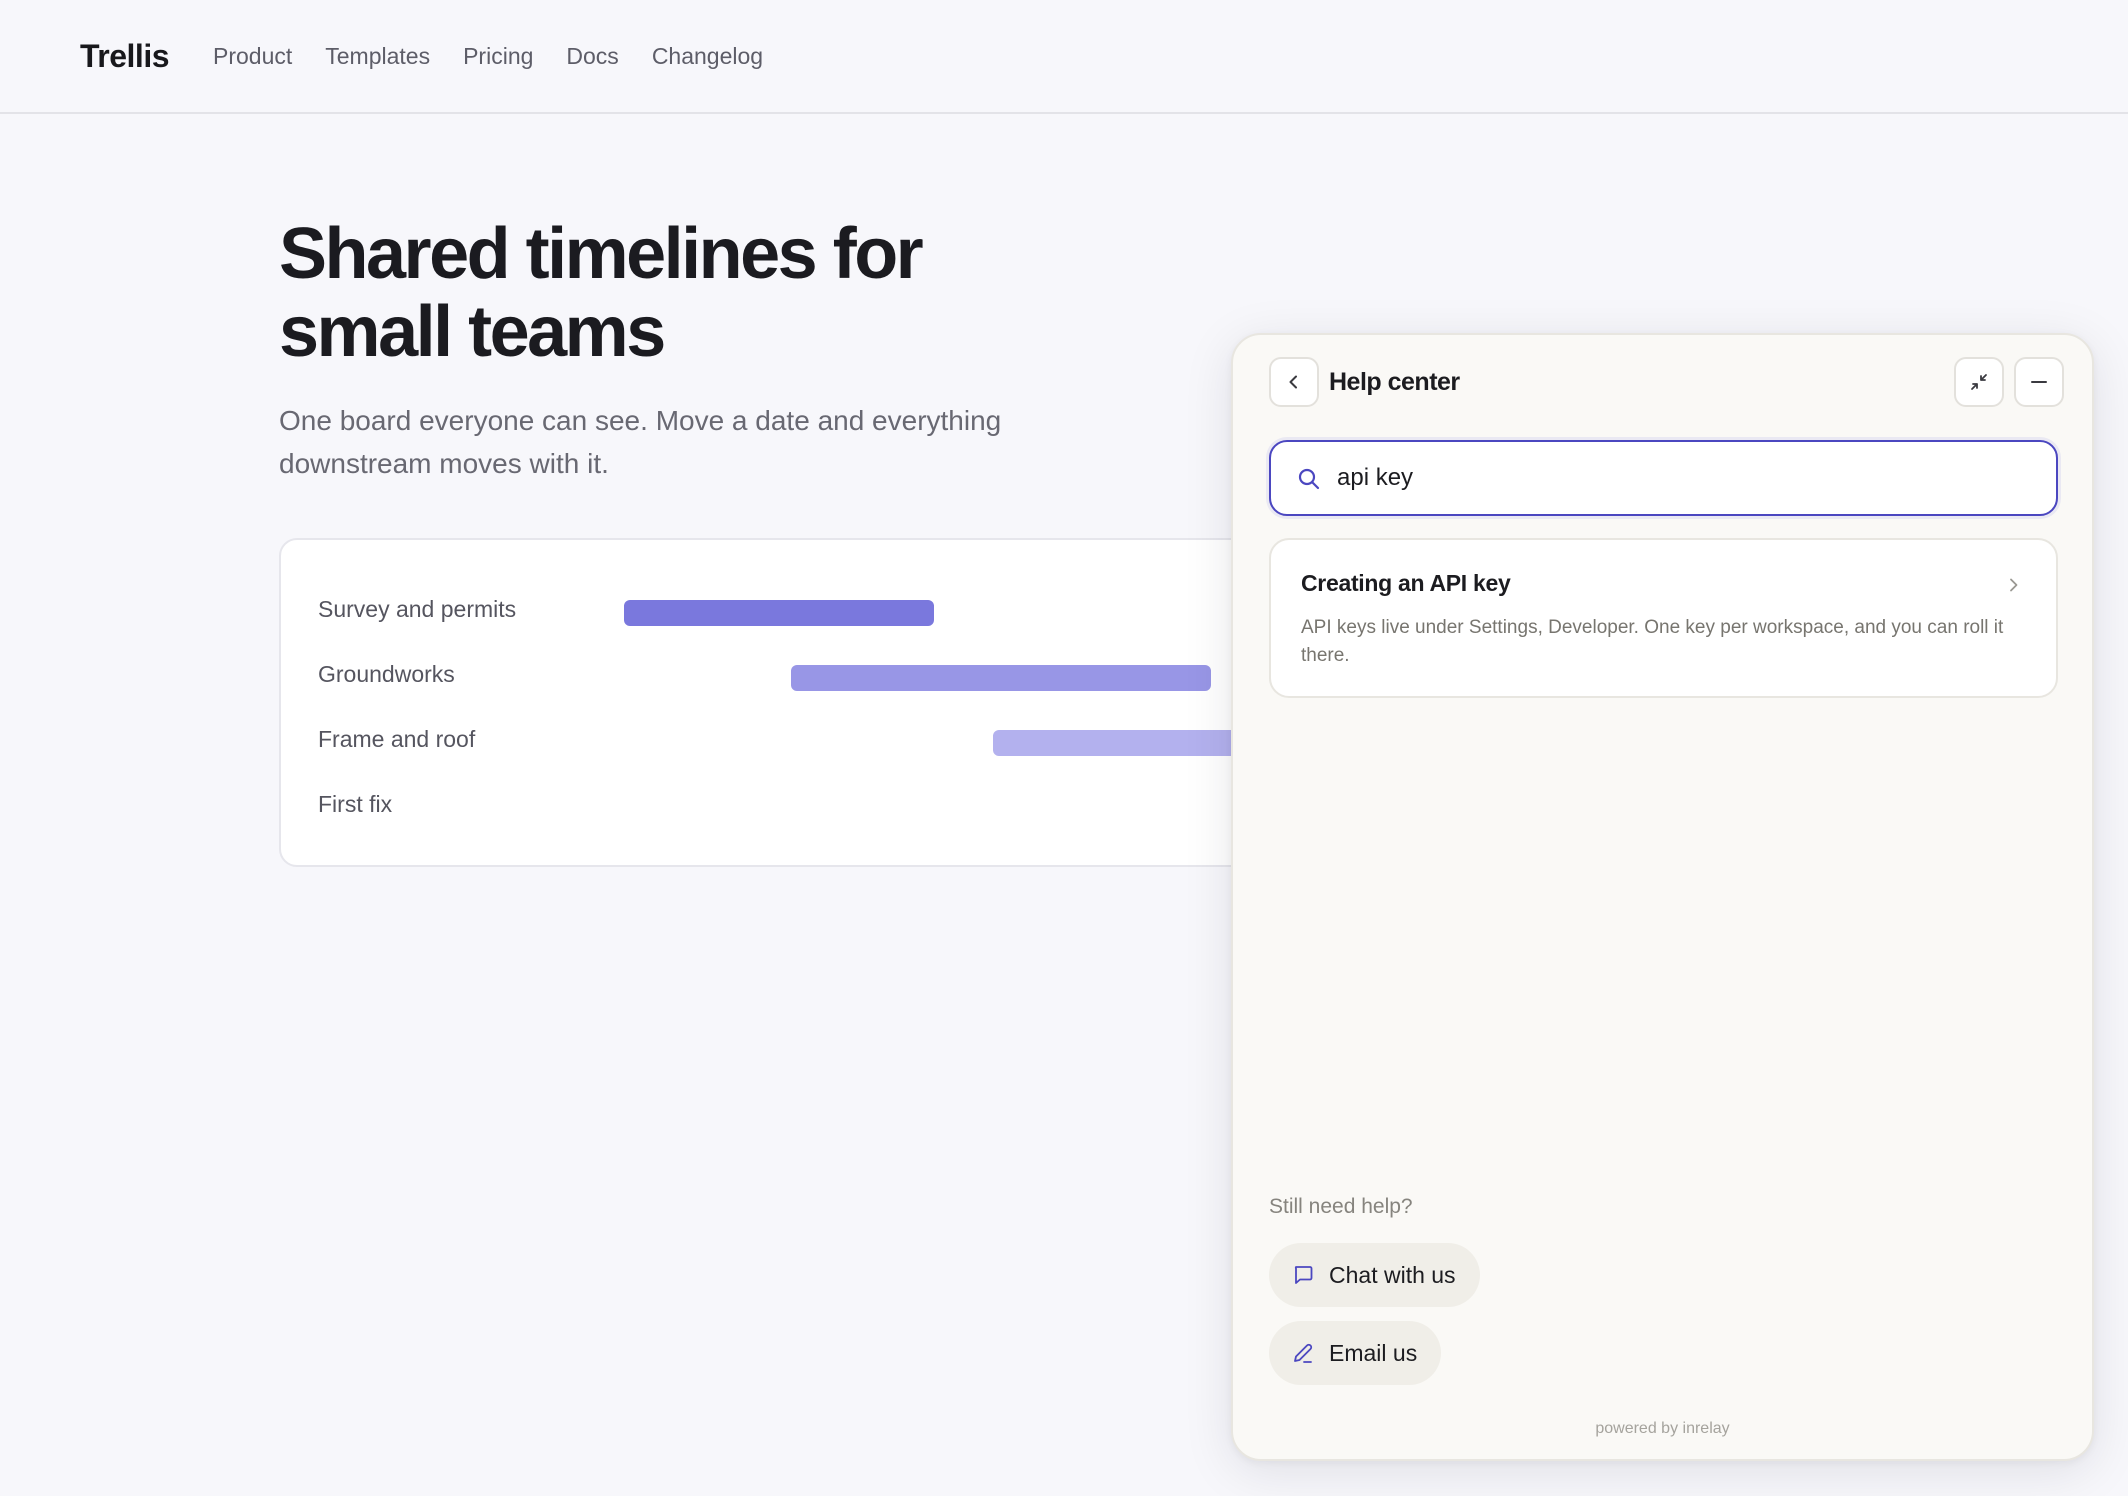  I want to click on powered-by-label: powered by inrelay, so click(1662, 1429).